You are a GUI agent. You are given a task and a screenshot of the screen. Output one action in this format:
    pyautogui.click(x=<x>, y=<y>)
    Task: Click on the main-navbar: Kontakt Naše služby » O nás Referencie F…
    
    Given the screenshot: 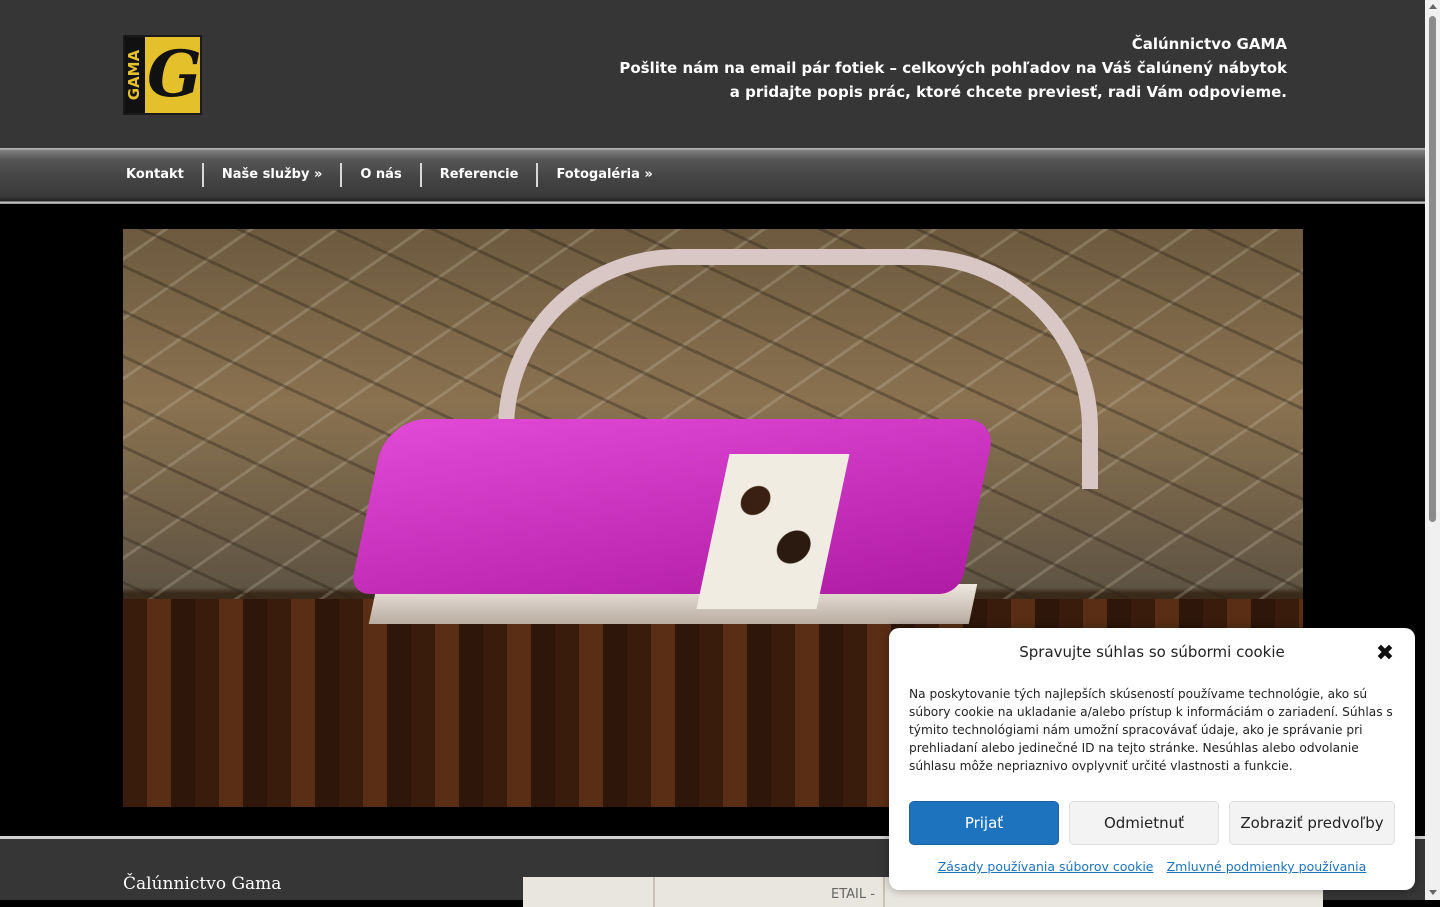 What is the action you would take?
    pyautogui.click(x=712, y=176)
    